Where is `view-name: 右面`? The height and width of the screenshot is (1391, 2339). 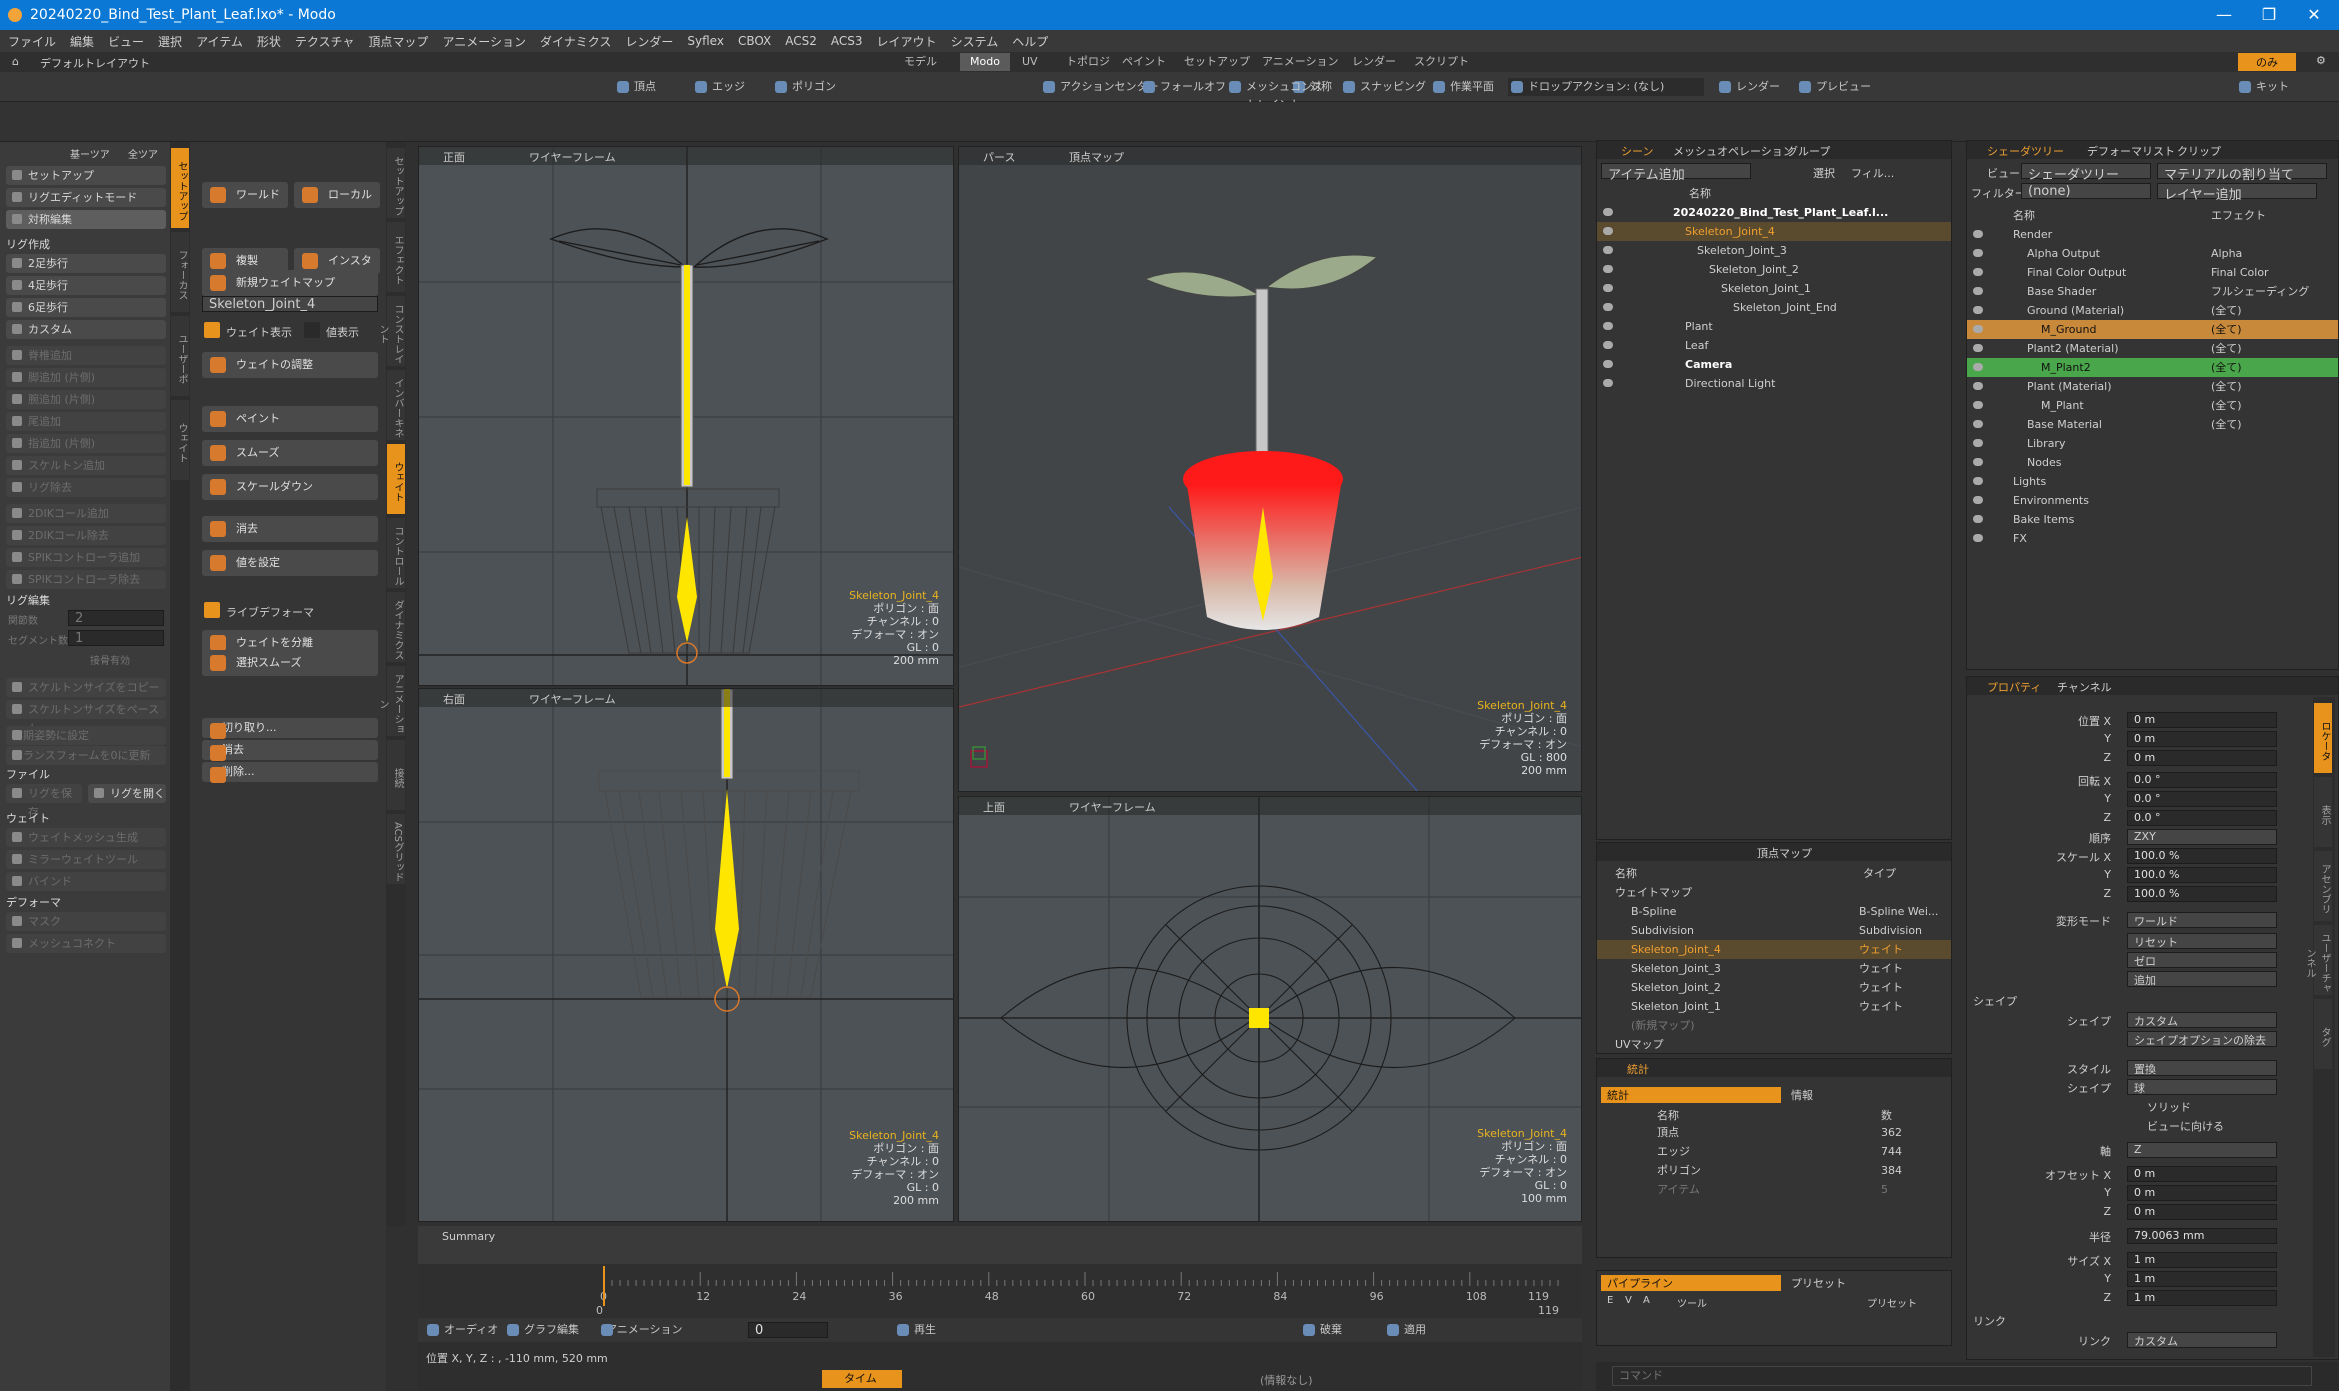 view-name: 右面 is located at coordinates (454, 699).